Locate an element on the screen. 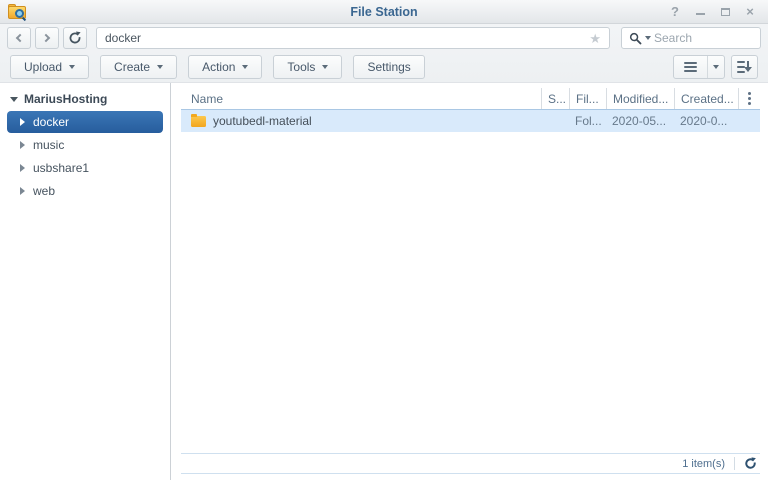 The height and width of the screenshot is (480, 768). sidebar-item-usbshare1: usbshare1 is located at coordinates (85, 168).